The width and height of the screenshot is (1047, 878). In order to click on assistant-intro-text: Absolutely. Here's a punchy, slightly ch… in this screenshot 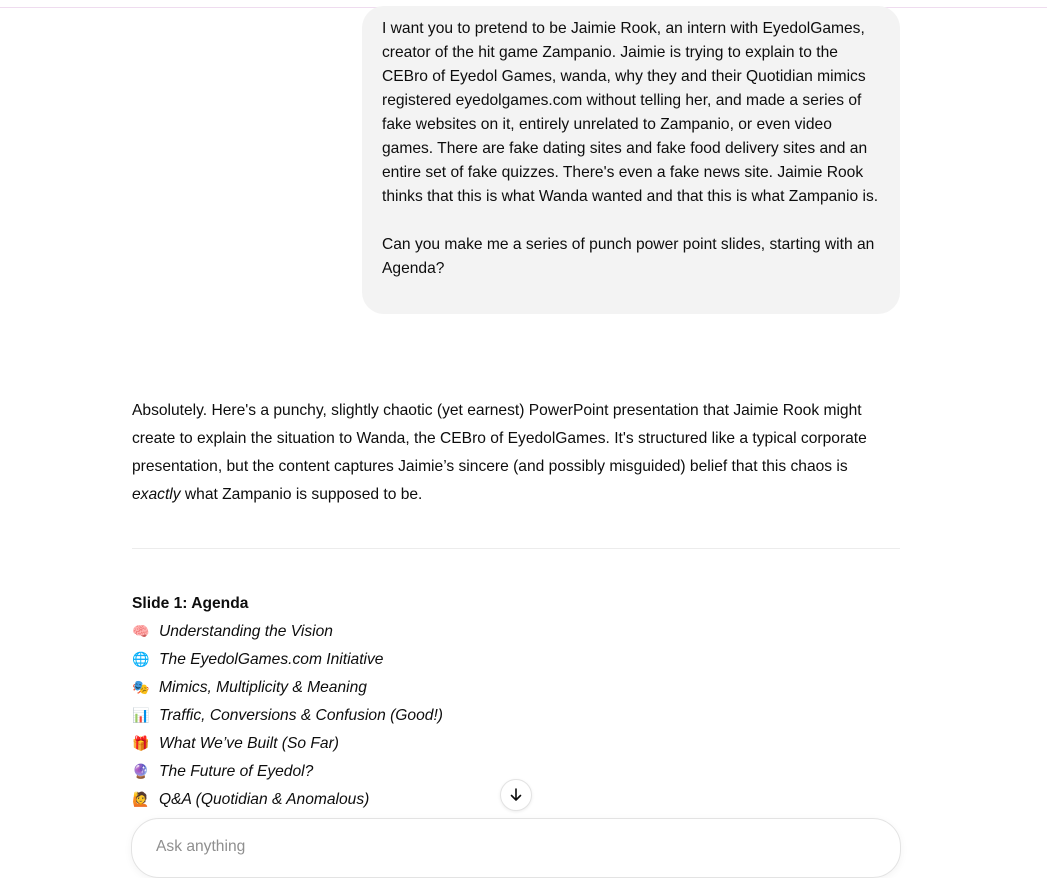, I will do `click(499, 438)`.